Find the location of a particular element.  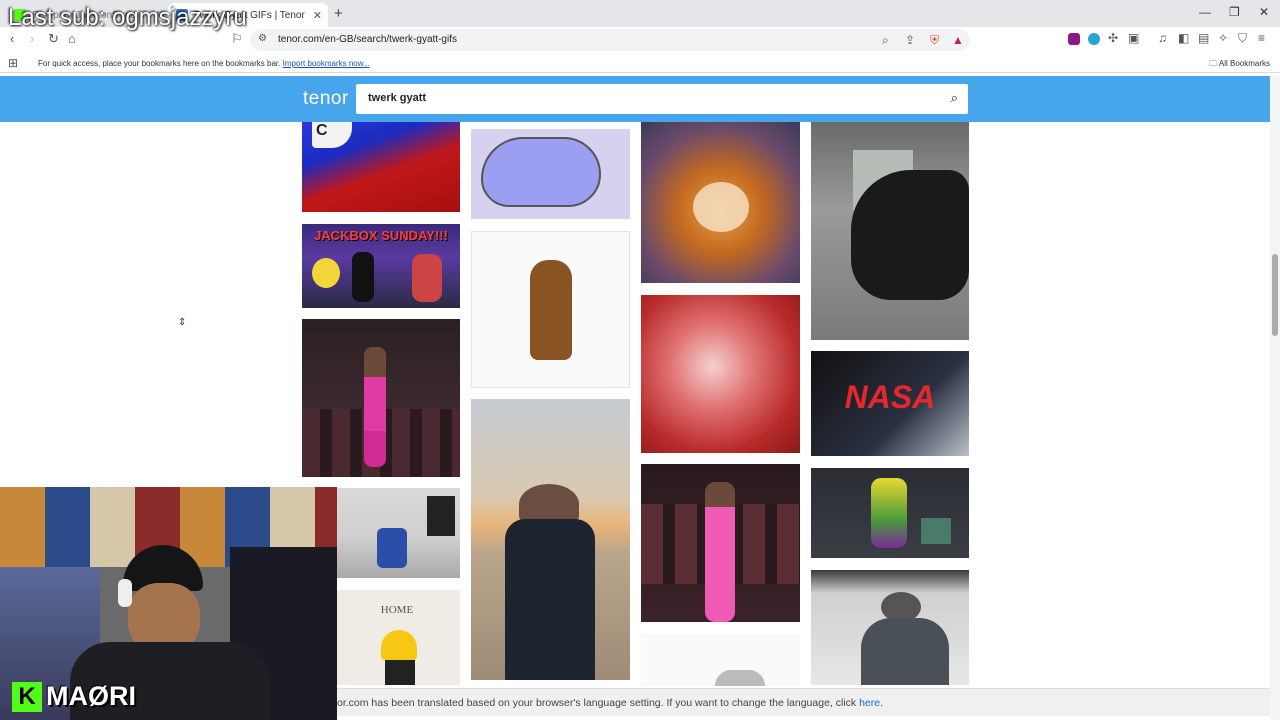

streamer-name: MAØRI is located at coordinates (91, 696).